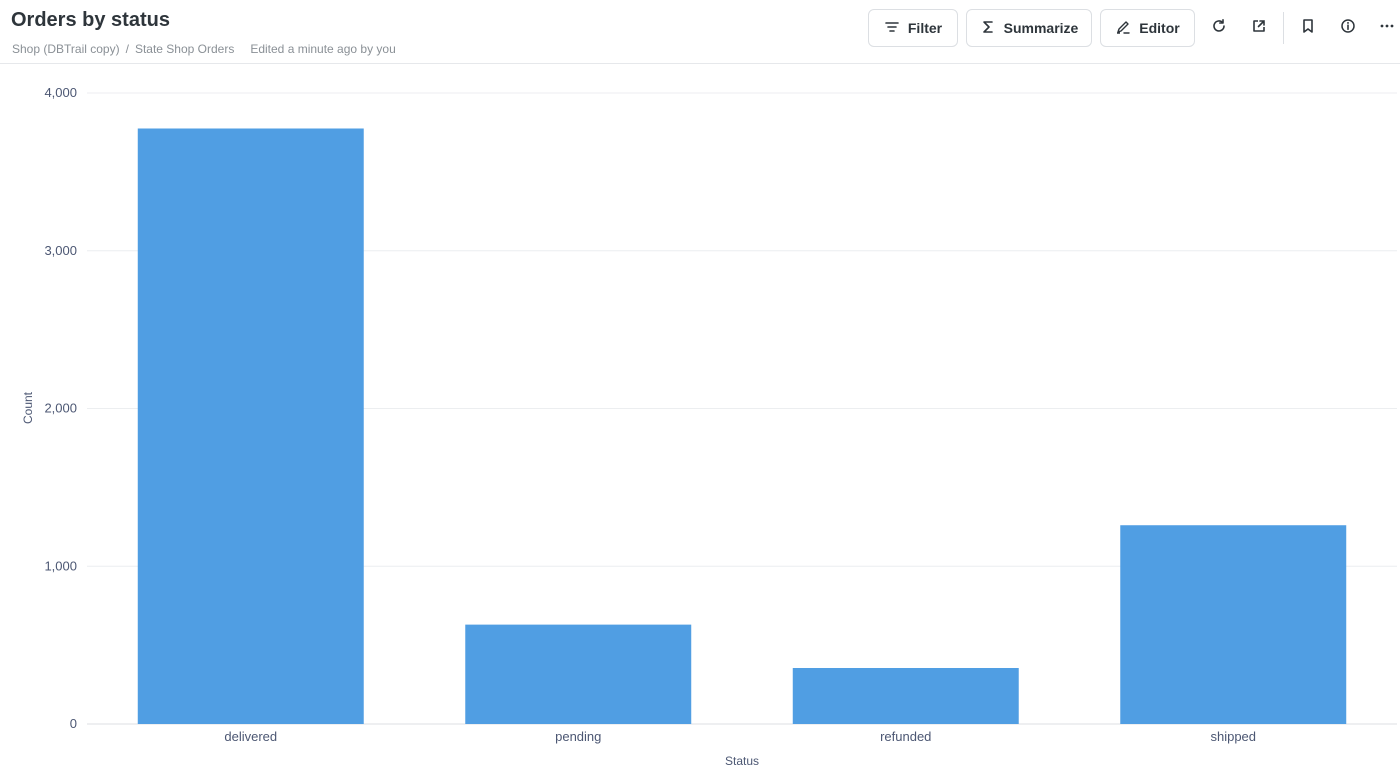  Describe the element at coordinates (988, 28) in the screenshot. I see `sigma-icon` at that location.